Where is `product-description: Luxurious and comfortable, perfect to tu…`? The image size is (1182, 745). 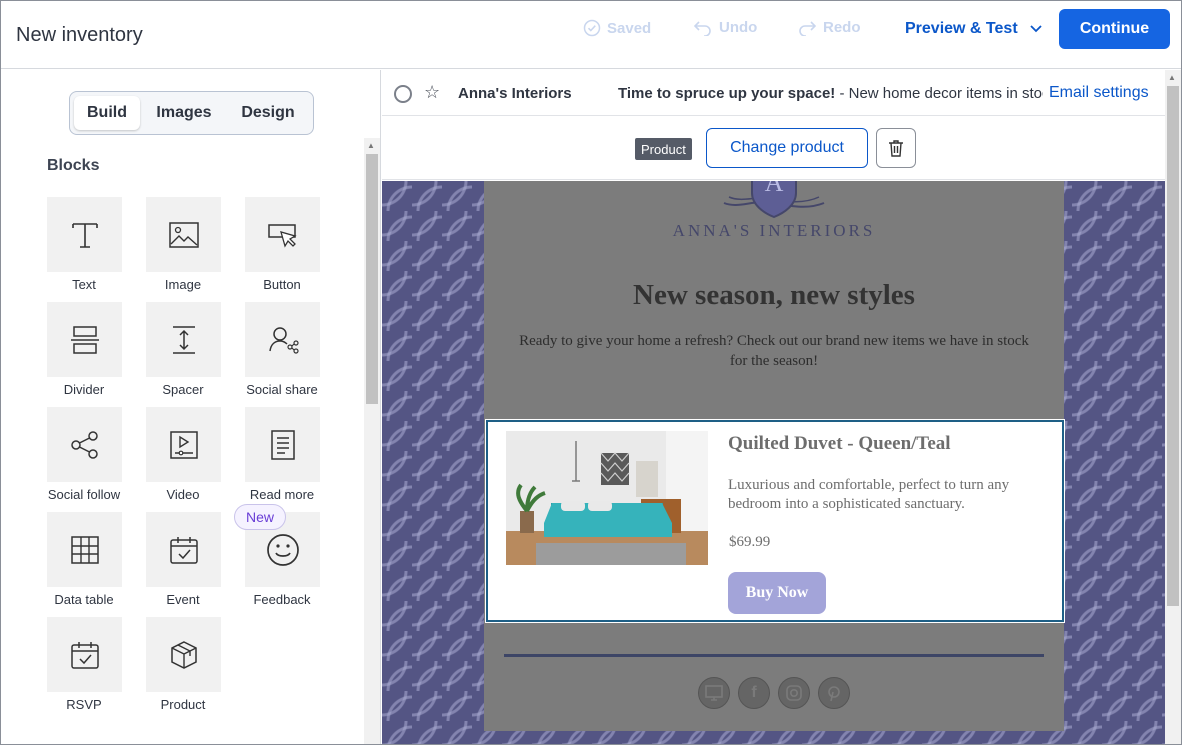 product-description: Luxurious and comfortable, perfect to tu… is located at coordinates (869, 494).